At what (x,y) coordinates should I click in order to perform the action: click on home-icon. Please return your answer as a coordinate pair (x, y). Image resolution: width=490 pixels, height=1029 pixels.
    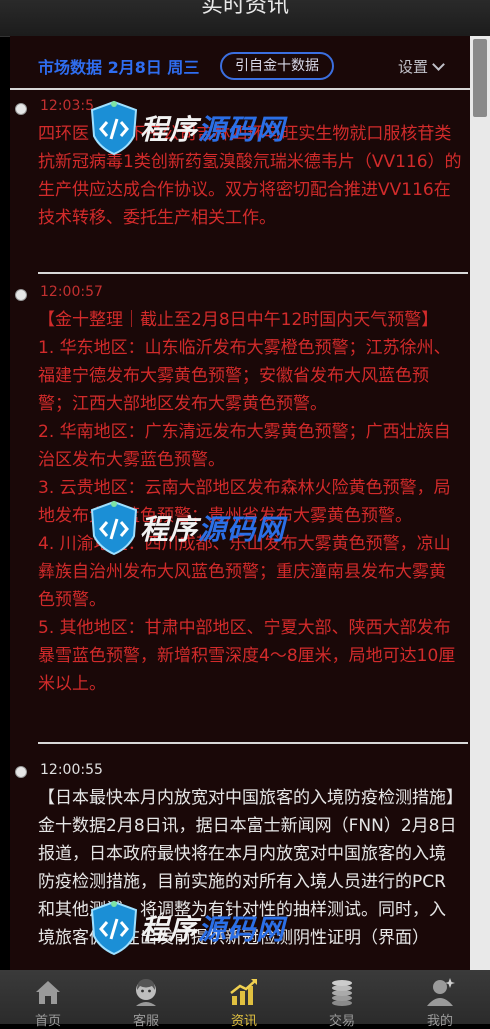
    Looking at the image, I should click on (48, 992).